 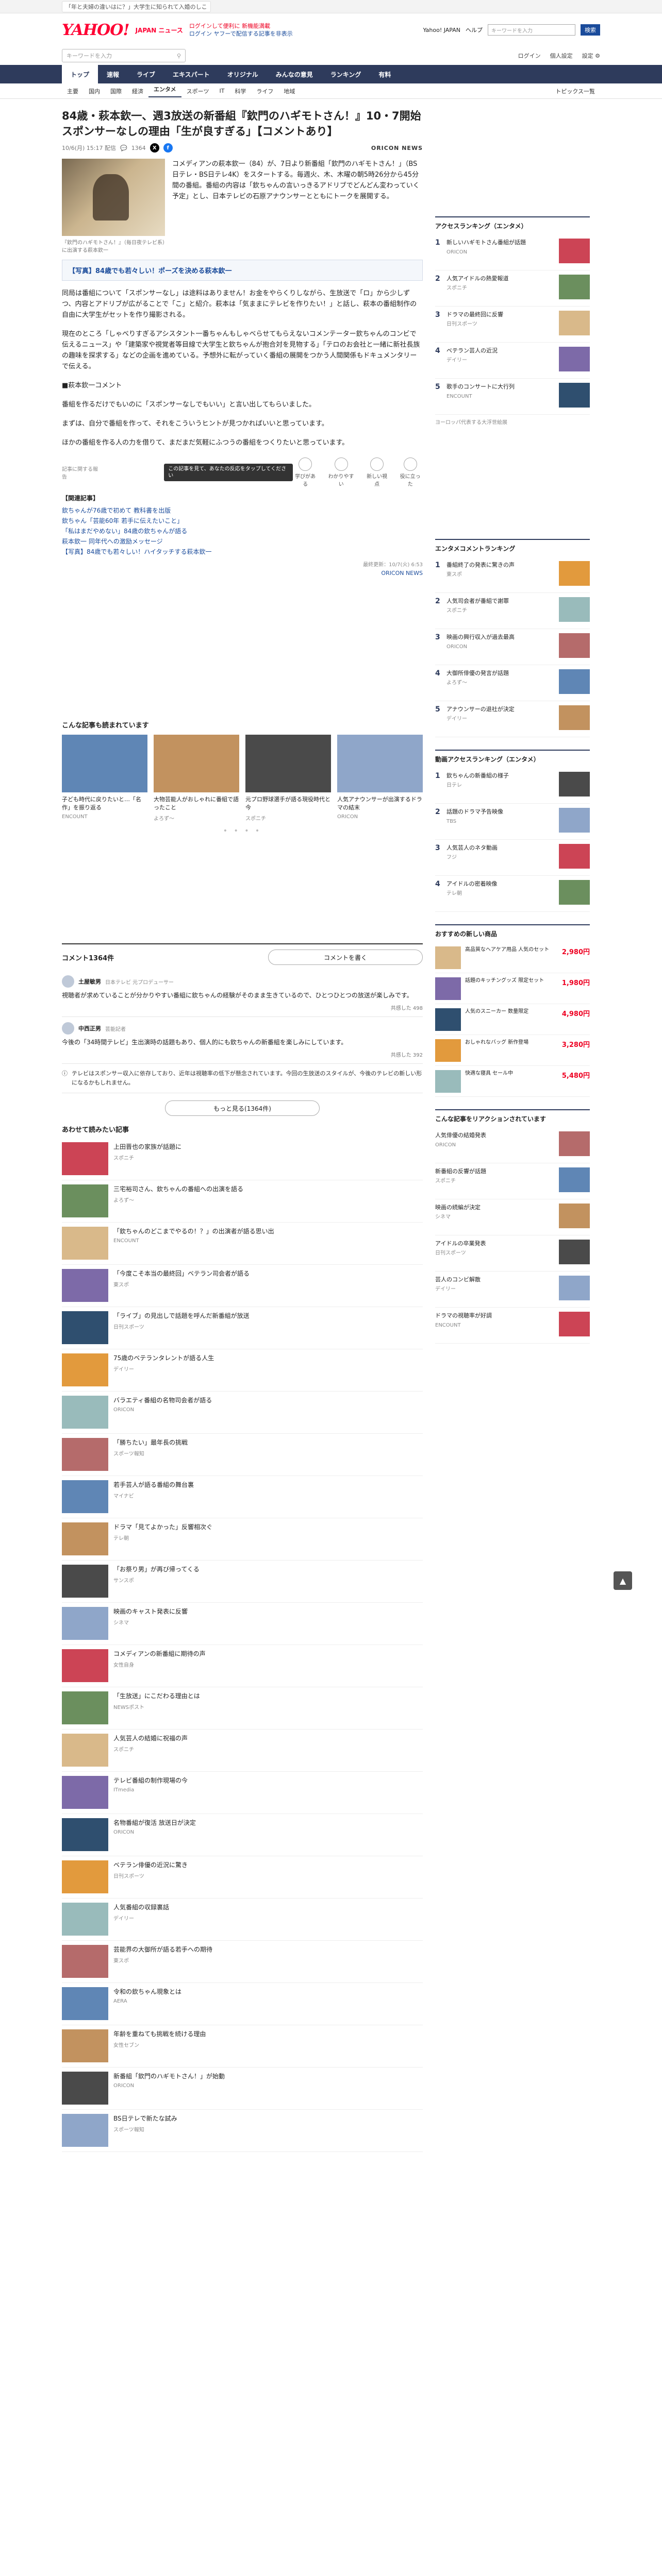 I want to click on category-world: 国際, so click(x=116, y=91).